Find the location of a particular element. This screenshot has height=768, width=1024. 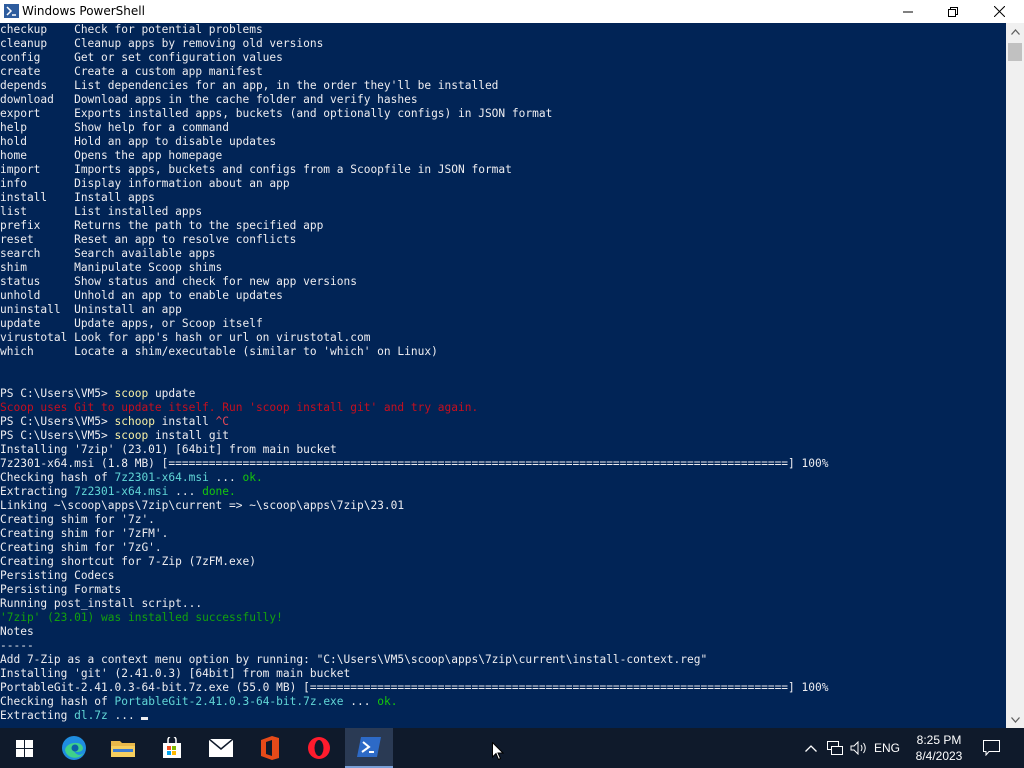

console-text-segment: reset Reset an app to resolve conflicts is located at coordinates (148, 239).